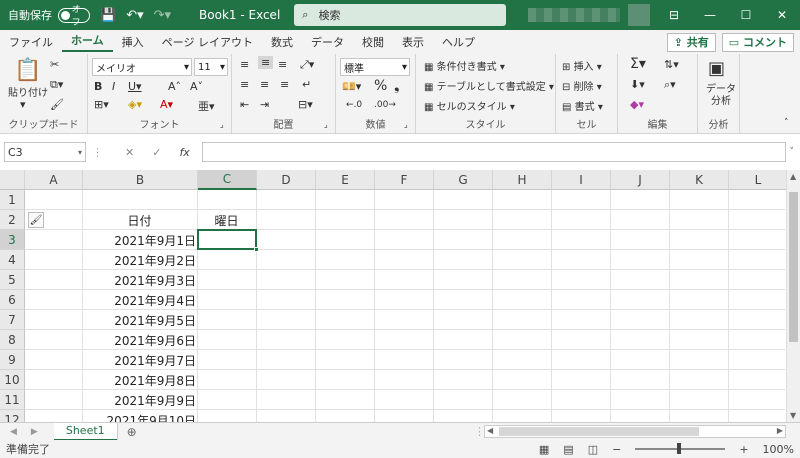  Describe the element at coordinates (28, 91) in the screenshot. I see `paste-label: 貼り付け` at that location.